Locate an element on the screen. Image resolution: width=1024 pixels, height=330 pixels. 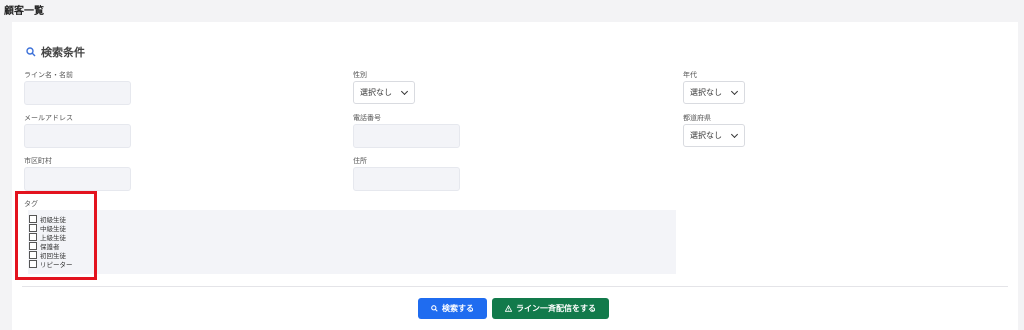
section-title: 検索条件 is located at coordinates (63, 52).